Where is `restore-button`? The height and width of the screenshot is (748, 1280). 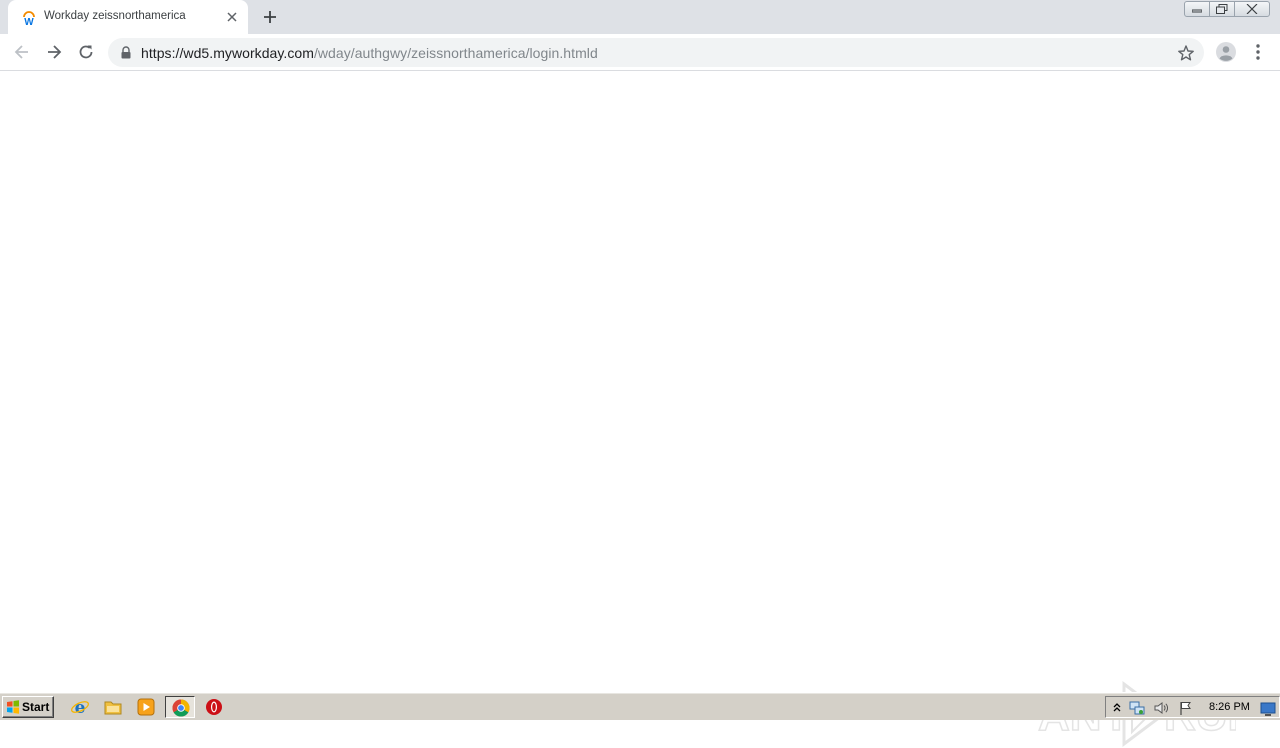
restore-button is located at coordinates (1222, 9).